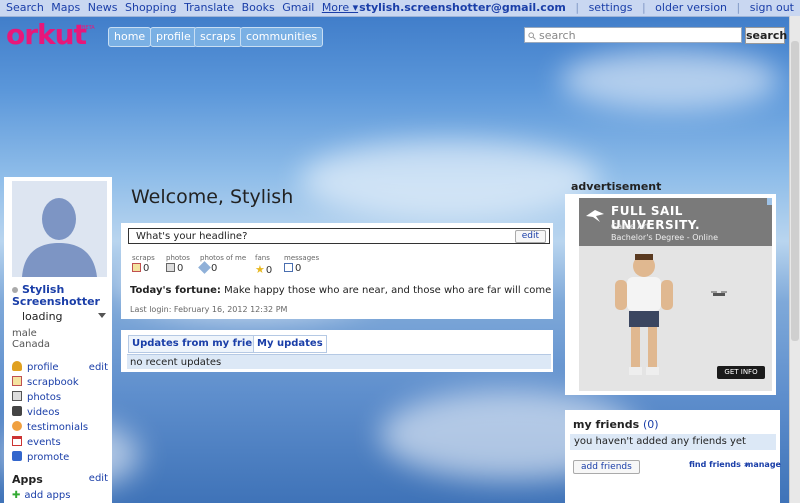  I want to click on menu-item-events: events, so click(61, 443).